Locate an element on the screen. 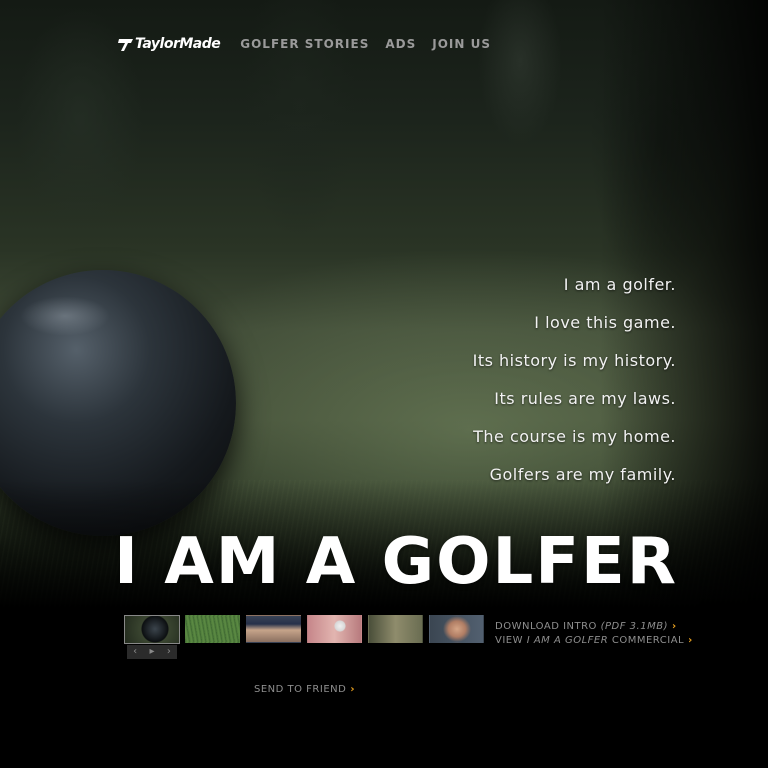 The height and width of the screenshot is (768, 768). send-to-friend-label: SEND TO FRIEND is located at coordinates (300, 689).